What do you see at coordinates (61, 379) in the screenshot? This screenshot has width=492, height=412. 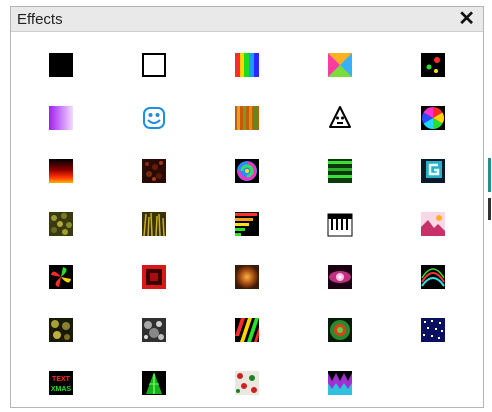 I see `text-tile-line1: TEXT` at bounding box center [61, 379].